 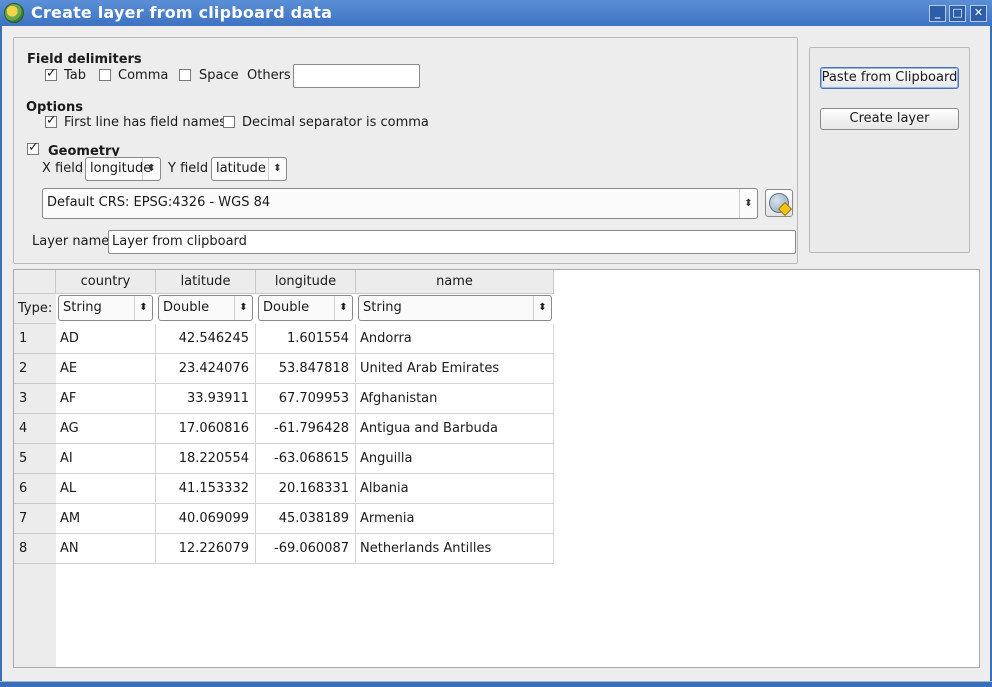 I want to click on row-number: 1, so click(x=35, y=339).